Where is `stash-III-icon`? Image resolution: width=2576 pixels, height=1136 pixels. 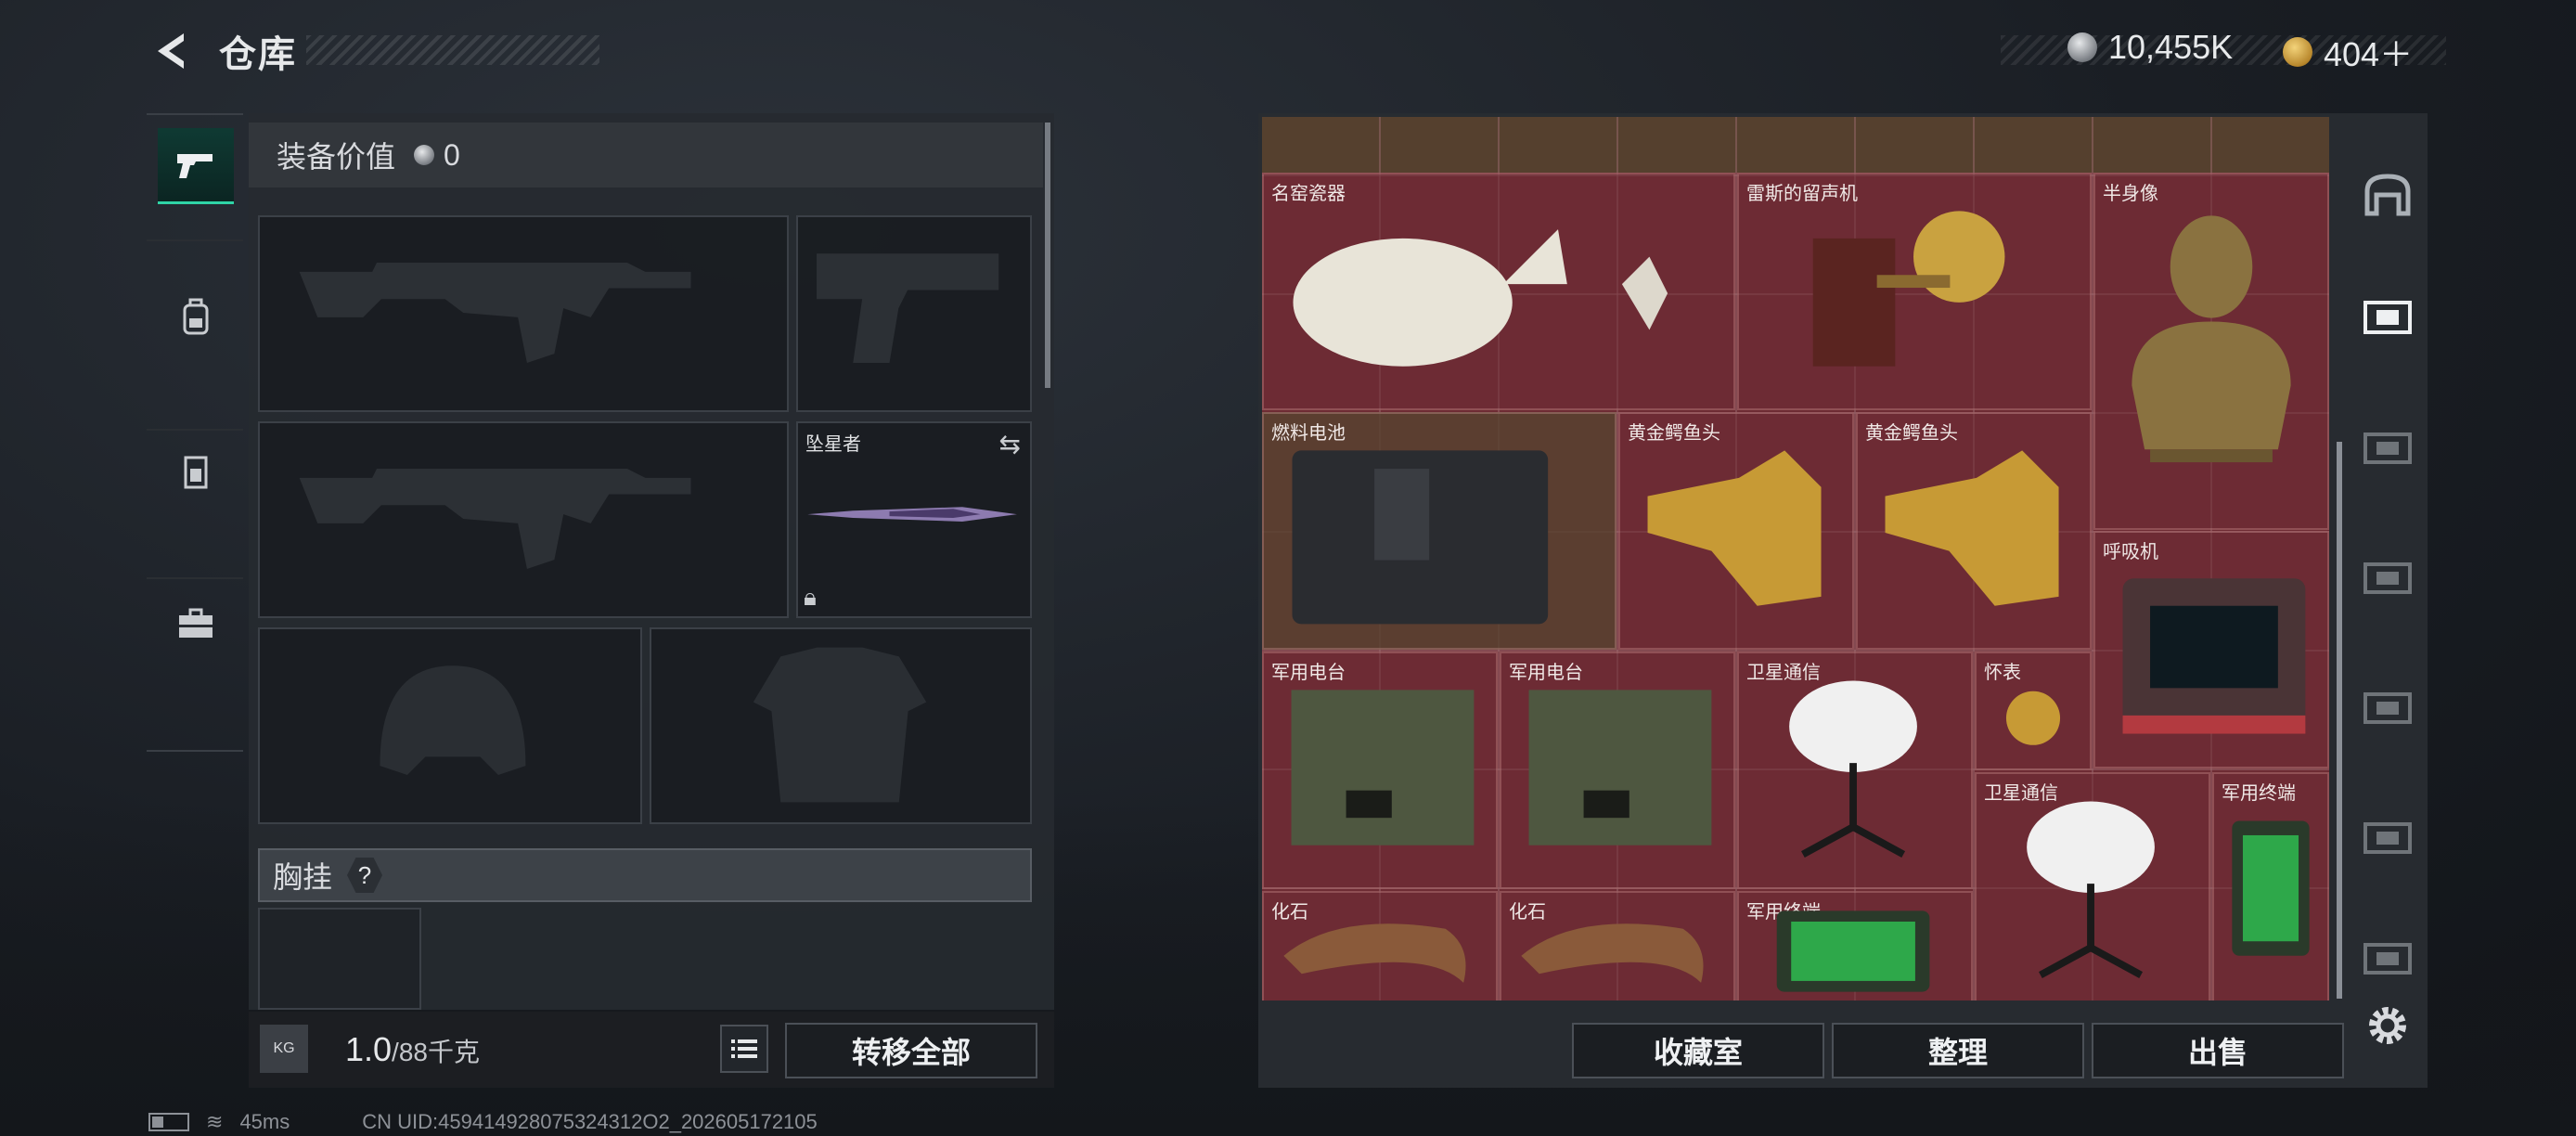
stash-III-icon is located at coordinates (2387, 708).